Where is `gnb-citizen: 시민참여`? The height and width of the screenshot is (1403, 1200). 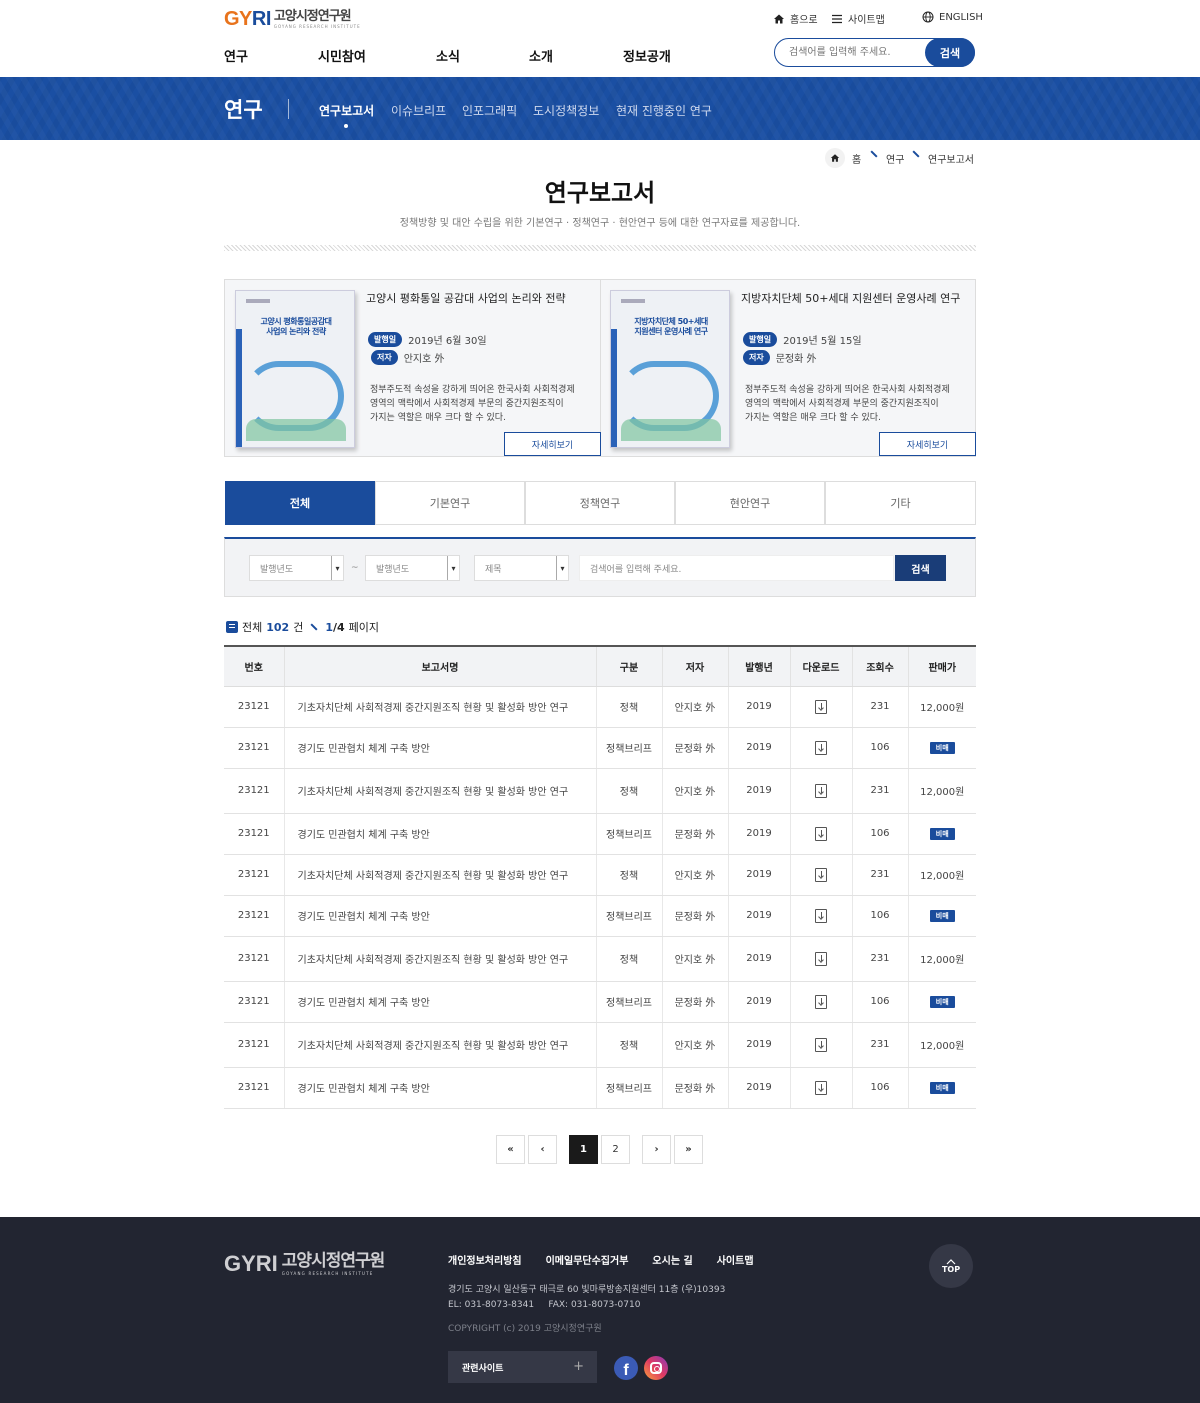 gnb-citizen: 시민참여 is located at coordinates (342, 55).